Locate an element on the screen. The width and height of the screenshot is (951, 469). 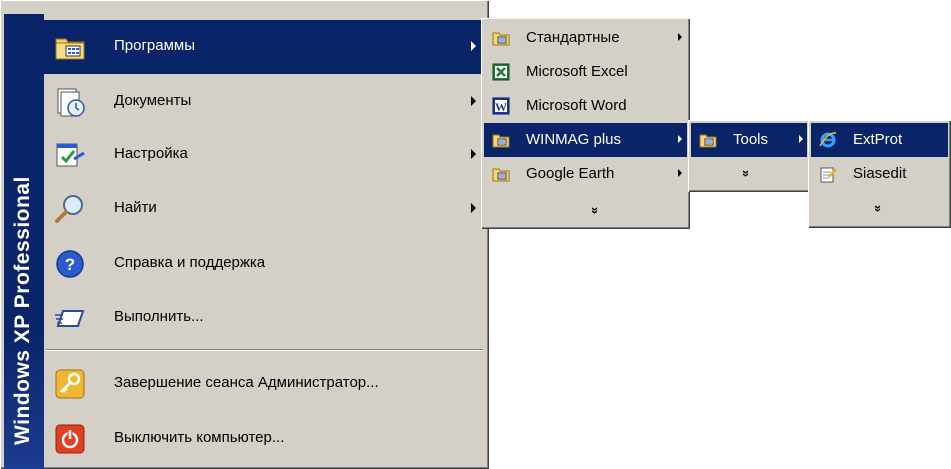
menu-item-label: Настройка is located at coordinates (151, 153).